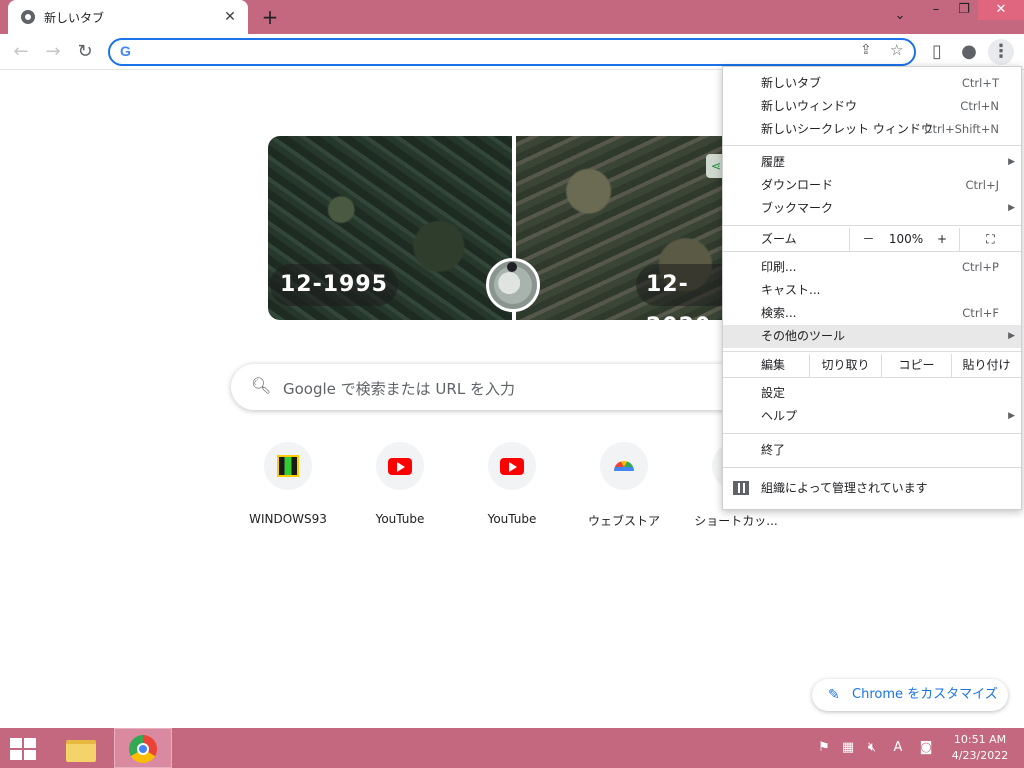 Image resolution: width=1024 pixels, height=768 pixels. I want to click on ime-mode-indicator: A, so click(898, 748).